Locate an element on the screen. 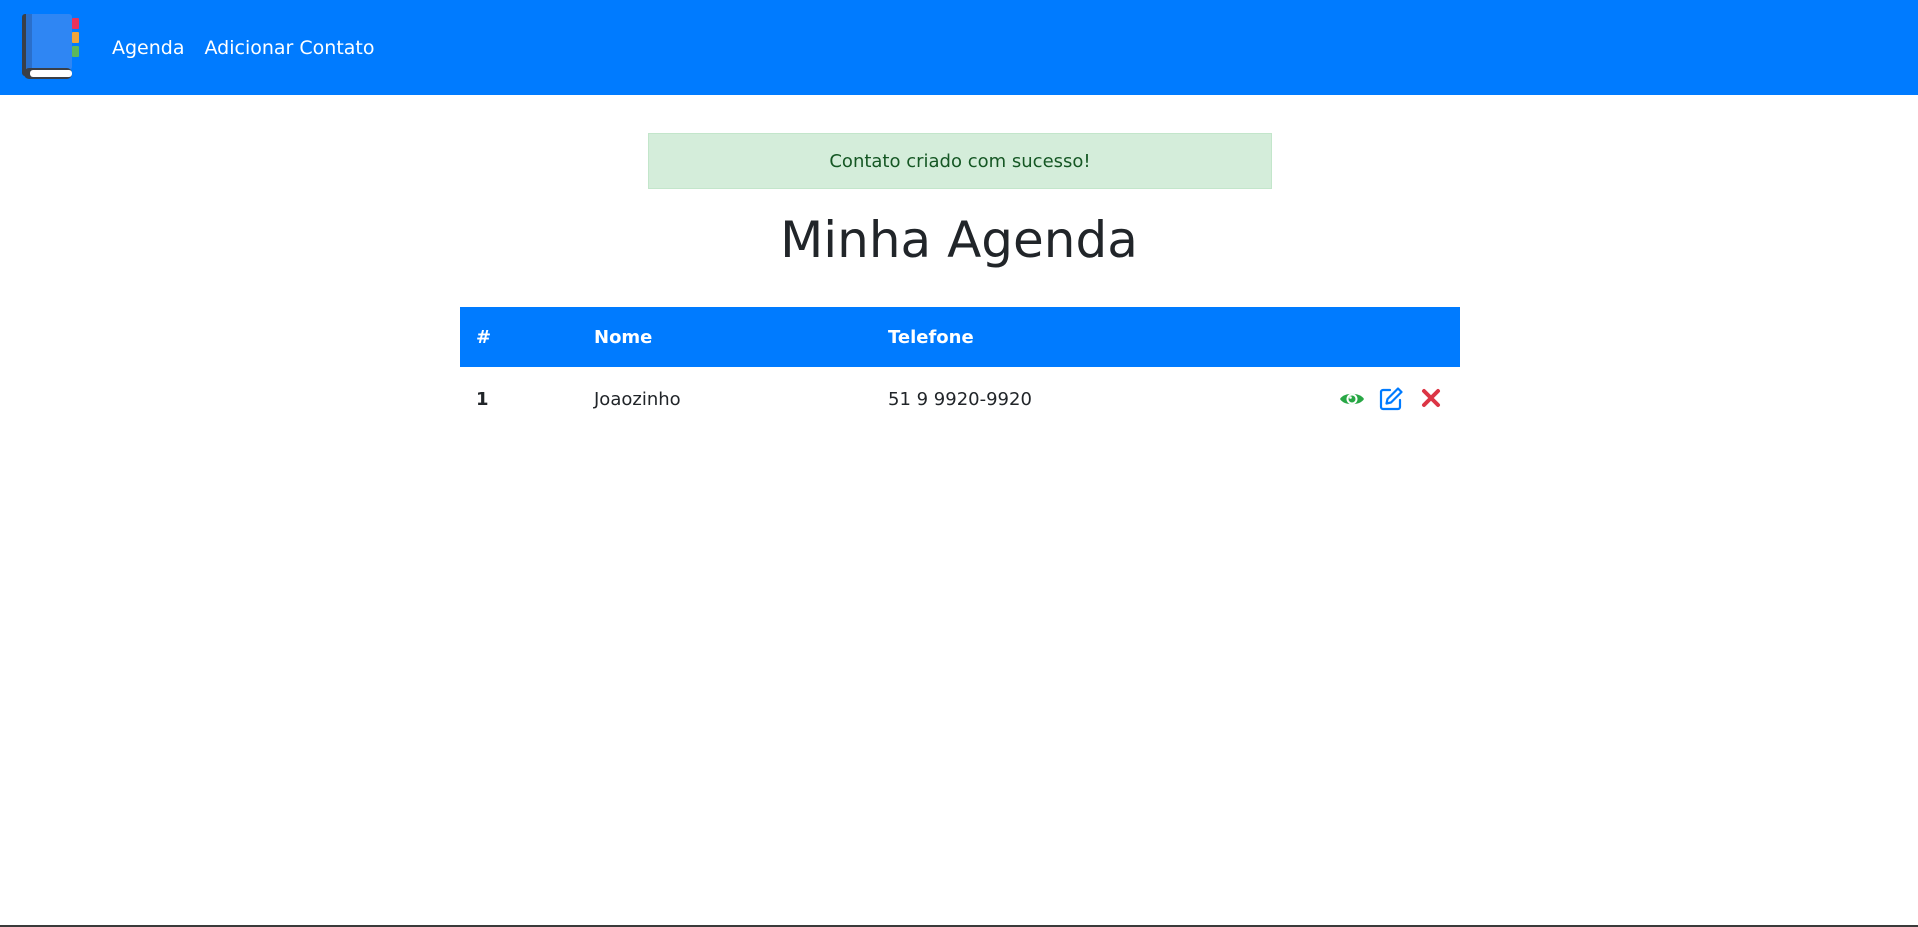 The height and width of the screenshot is (927, 1918). table-header-row: # Nome Telefone is located at coordinates (960, 337).